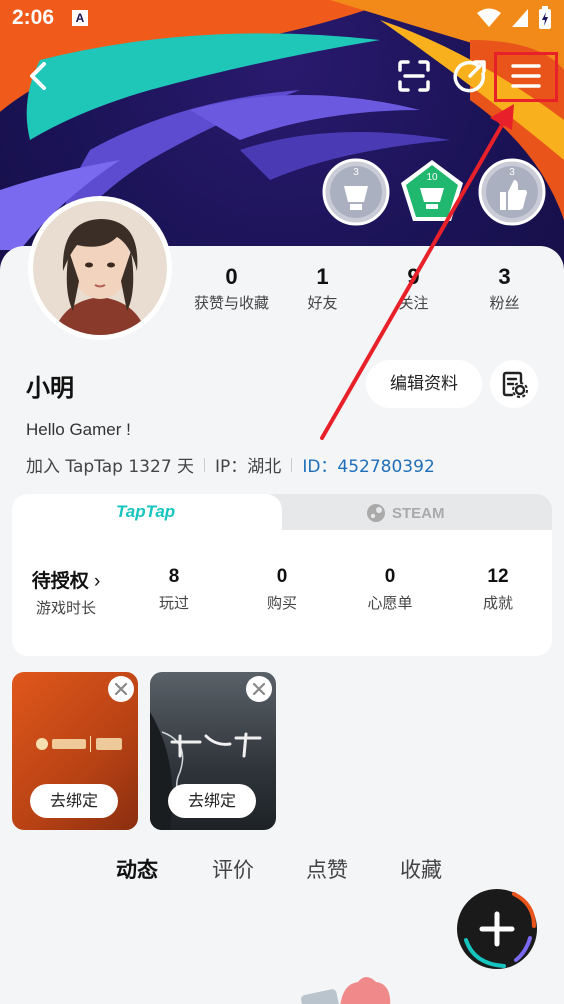 The height and width of the screenshot is (1004, 564). I want to click on stat-friends: 1 好友, so click(322, 288).